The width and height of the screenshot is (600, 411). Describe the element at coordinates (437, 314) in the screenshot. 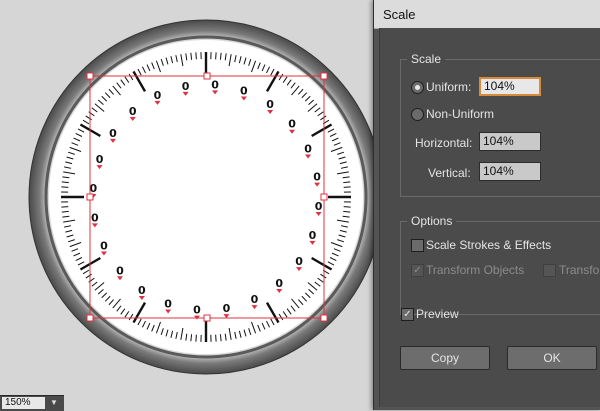

I see `preview-label: Preview` at that location.